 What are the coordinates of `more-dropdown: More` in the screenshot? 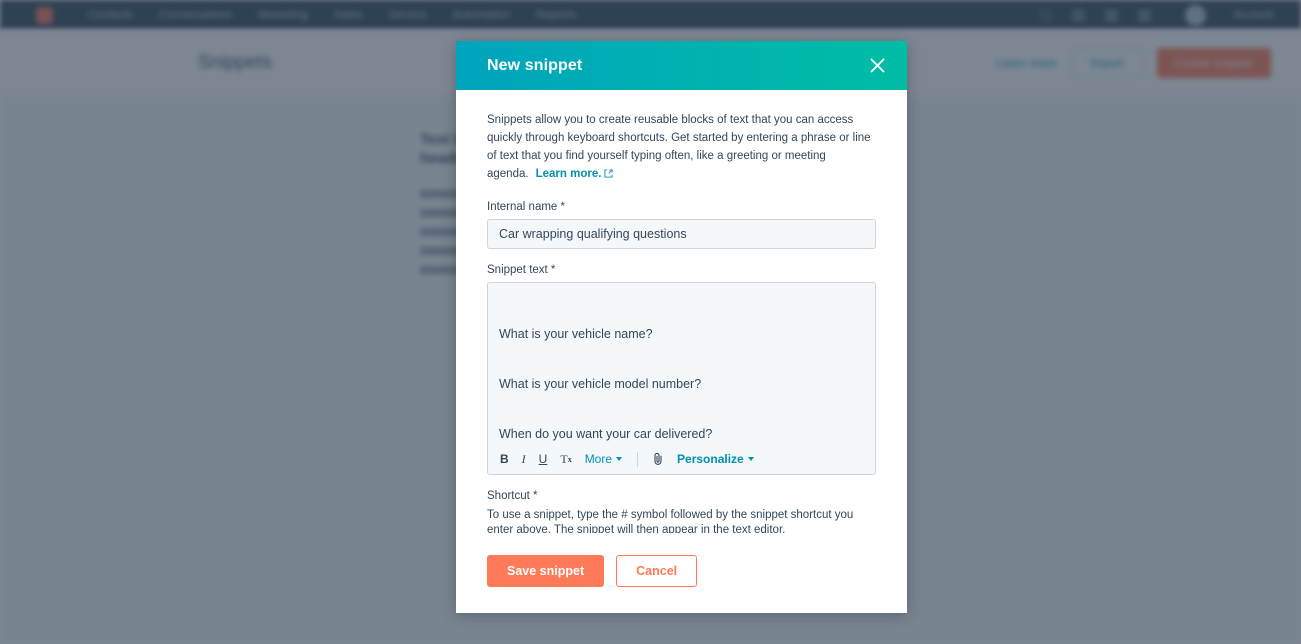 It's located at (603, 459).